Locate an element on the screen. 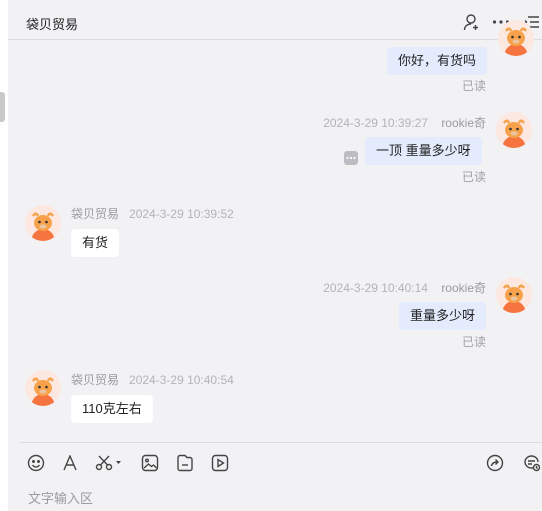 This screenshot has width=542, height=511. message-meta: 2024-3-29 10:40:14 rookie奇 is located at coordinates (392, 287).